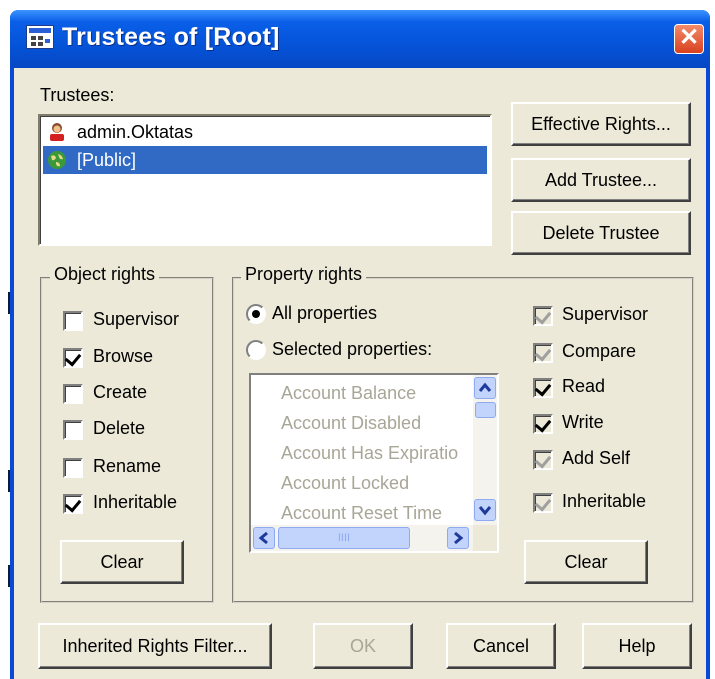  I want to click on prop-write-label: Write, so click(583, 422).